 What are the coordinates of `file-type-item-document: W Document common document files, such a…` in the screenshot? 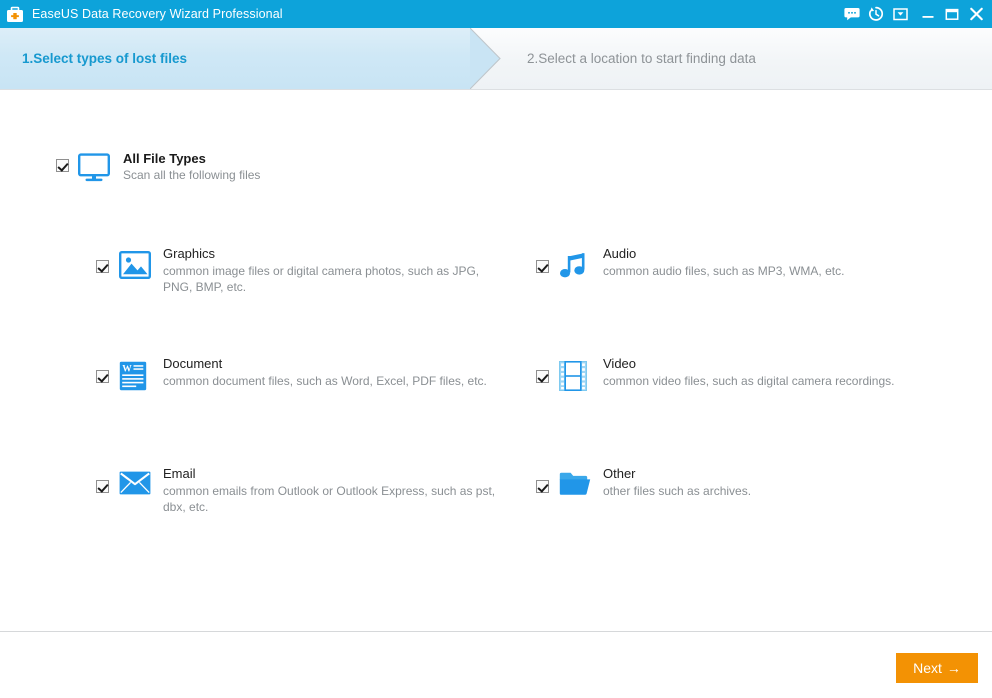 It's located at (306, 374).